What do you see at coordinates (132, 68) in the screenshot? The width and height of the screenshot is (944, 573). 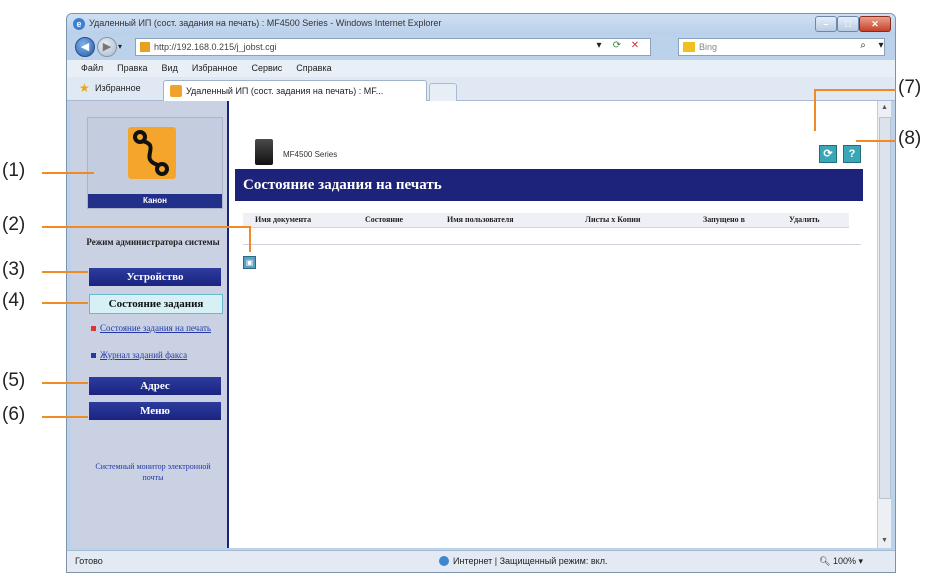 I see `menu-edit: Правка` at bounding box center [132, 68].